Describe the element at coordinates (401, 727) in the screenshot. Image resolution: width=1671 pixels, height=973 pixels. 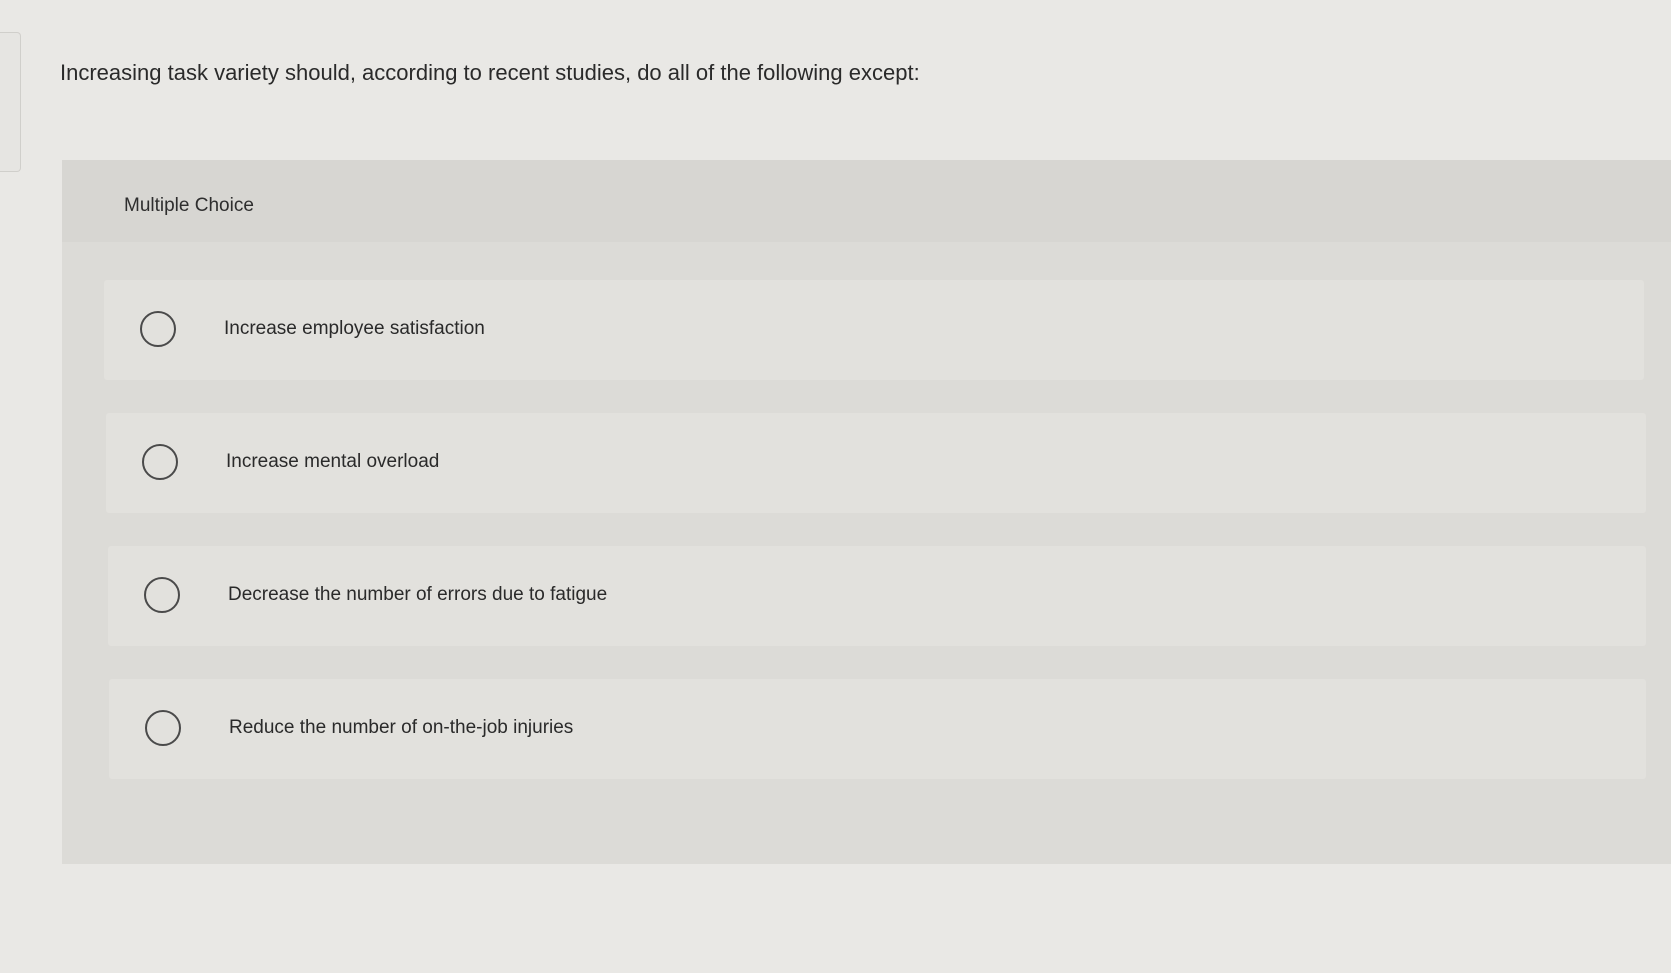
I see `option-label: Reduce the number of on-the-job injuries` at that location.